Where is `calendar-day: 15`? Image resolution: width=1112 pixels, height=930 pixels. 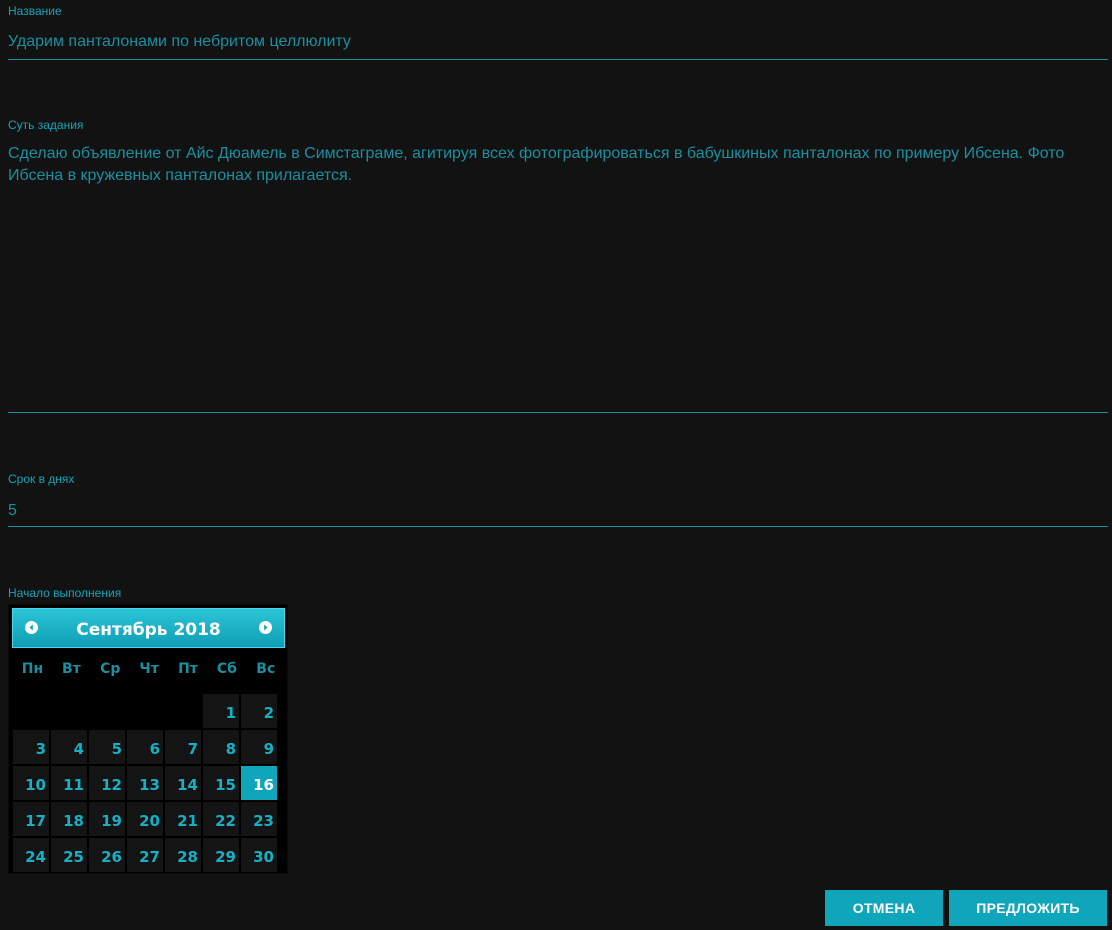 calendar-day: 15 is located at coordinates (221, 783).